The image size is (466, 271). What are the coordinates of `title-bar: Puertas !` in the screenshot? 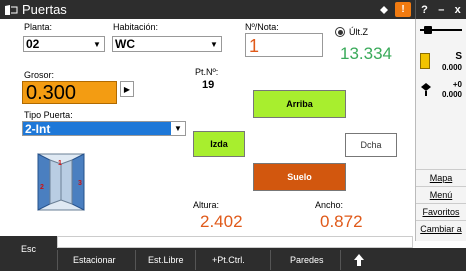 It's located at (207, 9).